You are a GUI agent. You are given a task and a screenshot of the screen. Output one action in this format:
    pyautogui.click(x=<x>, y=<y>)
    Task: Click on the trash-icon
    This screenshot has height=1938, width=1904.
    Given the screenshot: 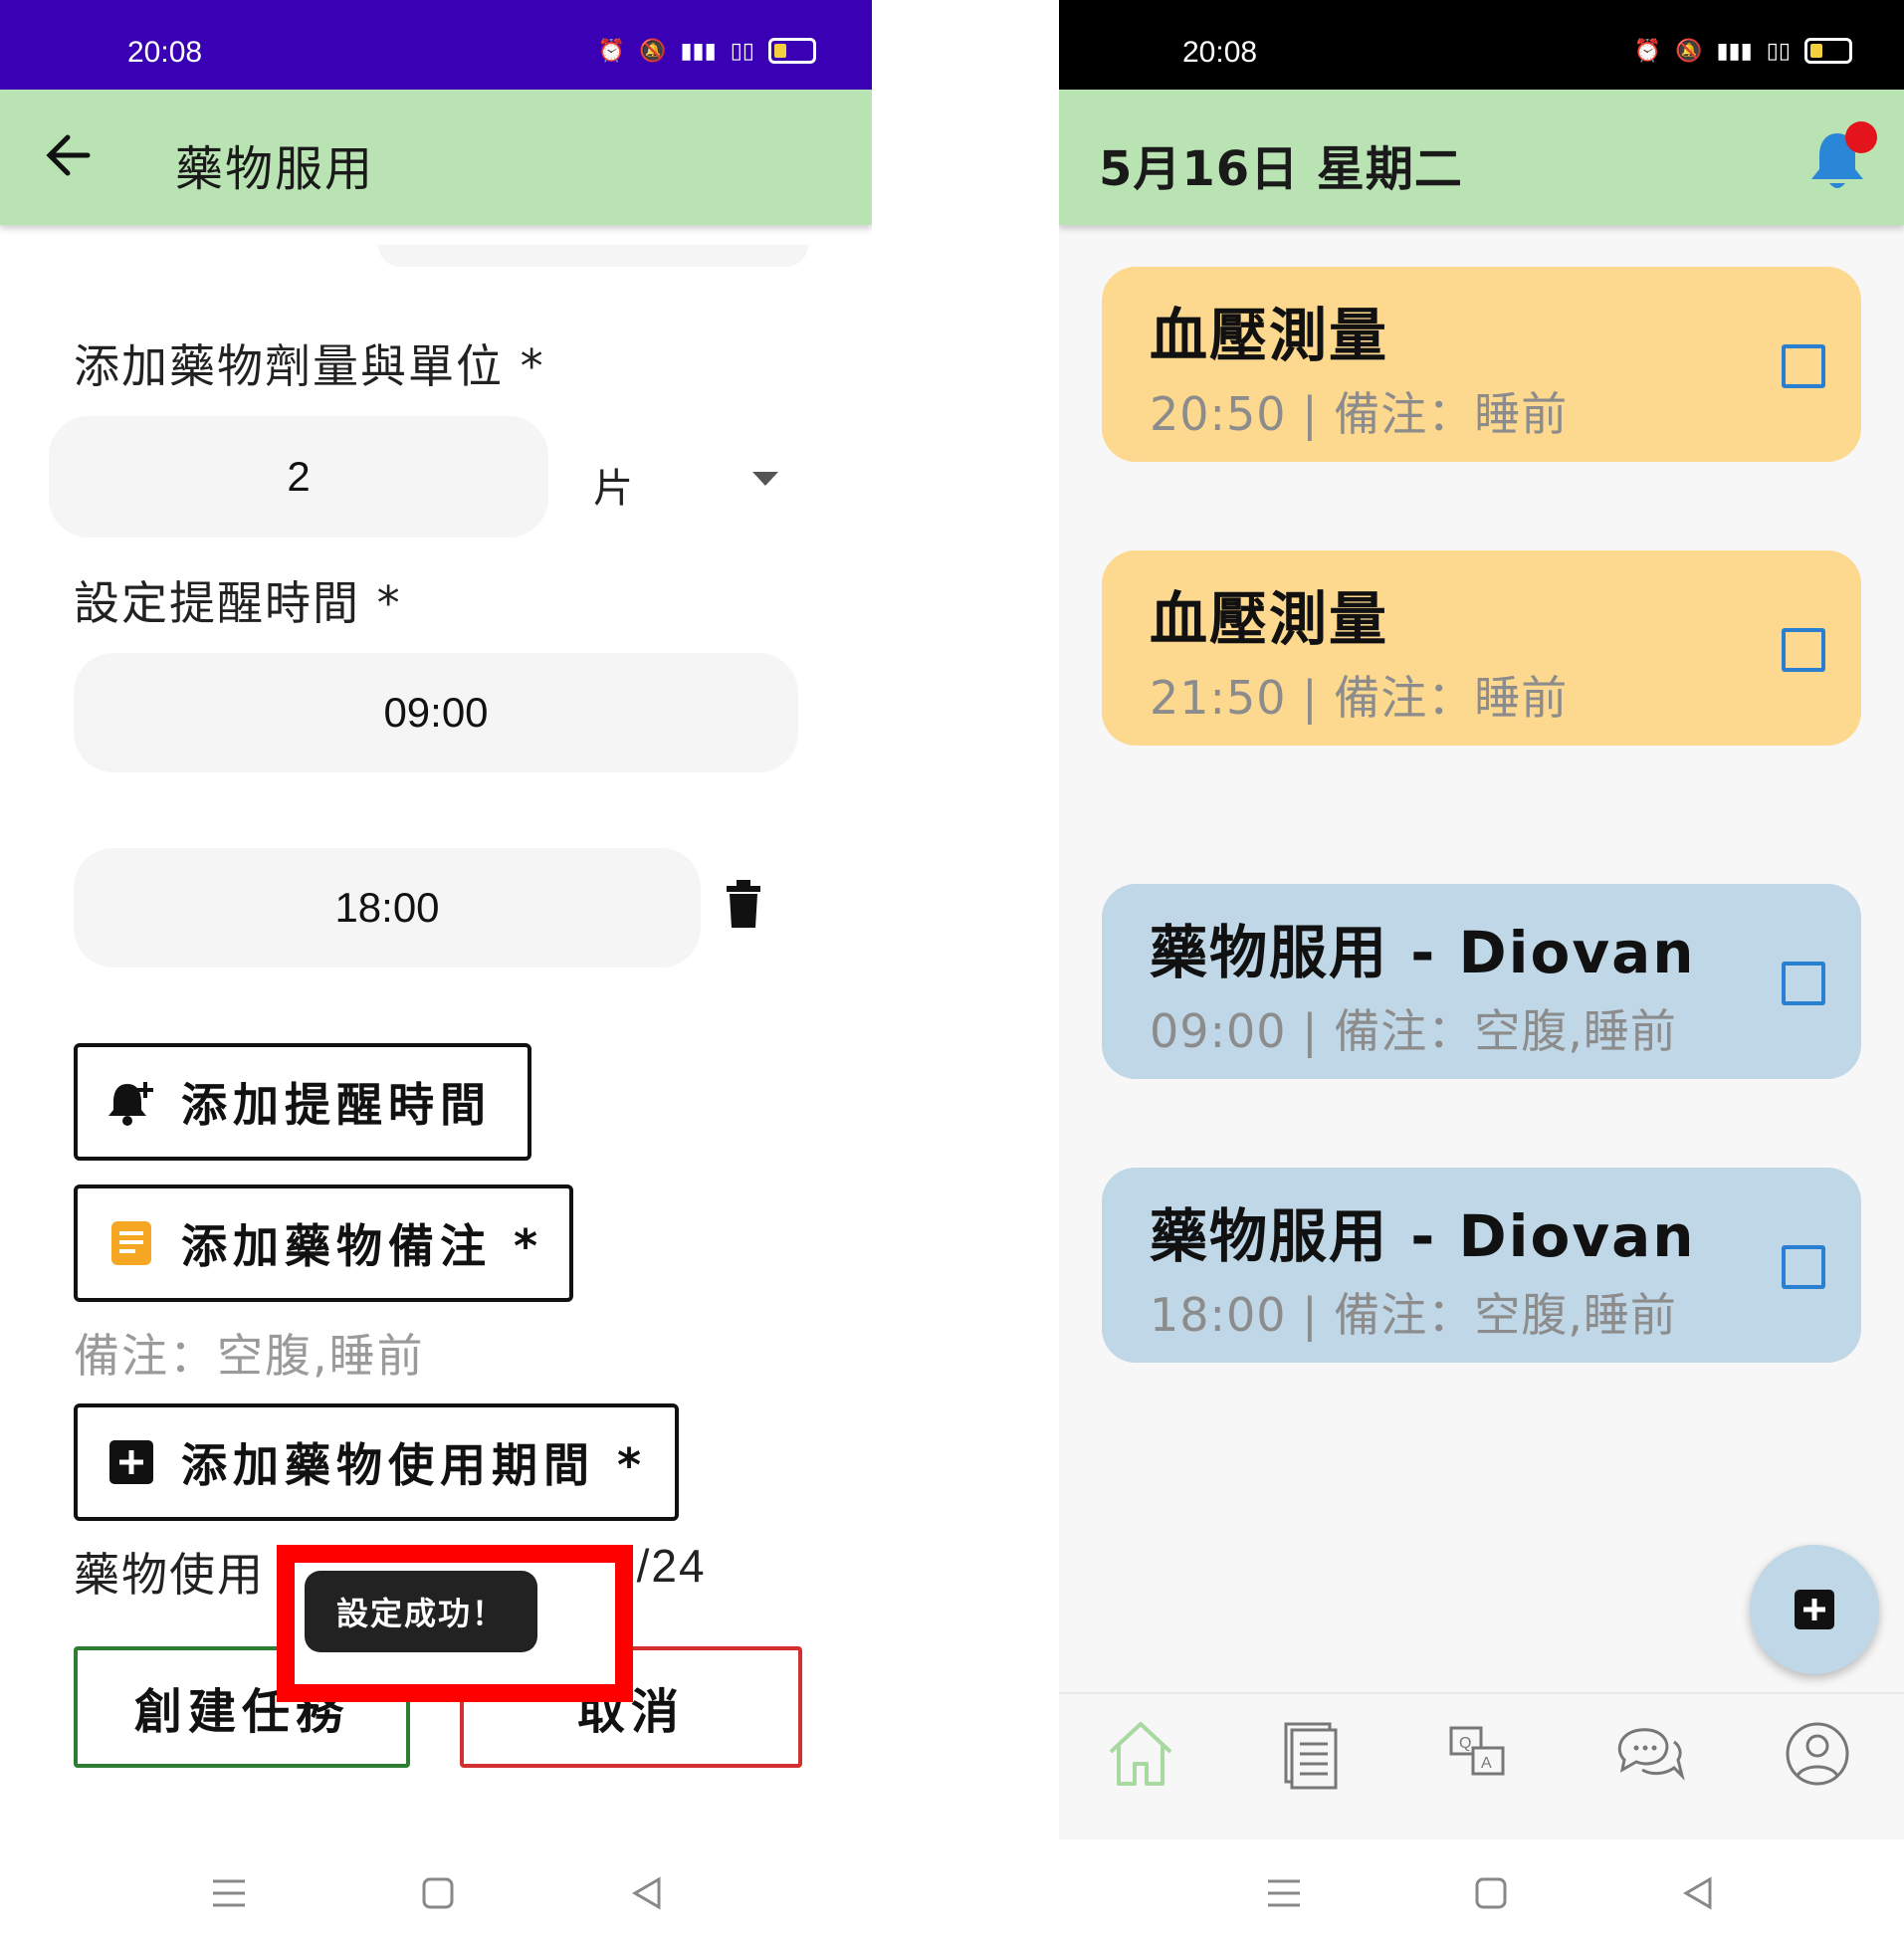 What is the action you would take?
    pyautogui.click(x=743, y=905)
    